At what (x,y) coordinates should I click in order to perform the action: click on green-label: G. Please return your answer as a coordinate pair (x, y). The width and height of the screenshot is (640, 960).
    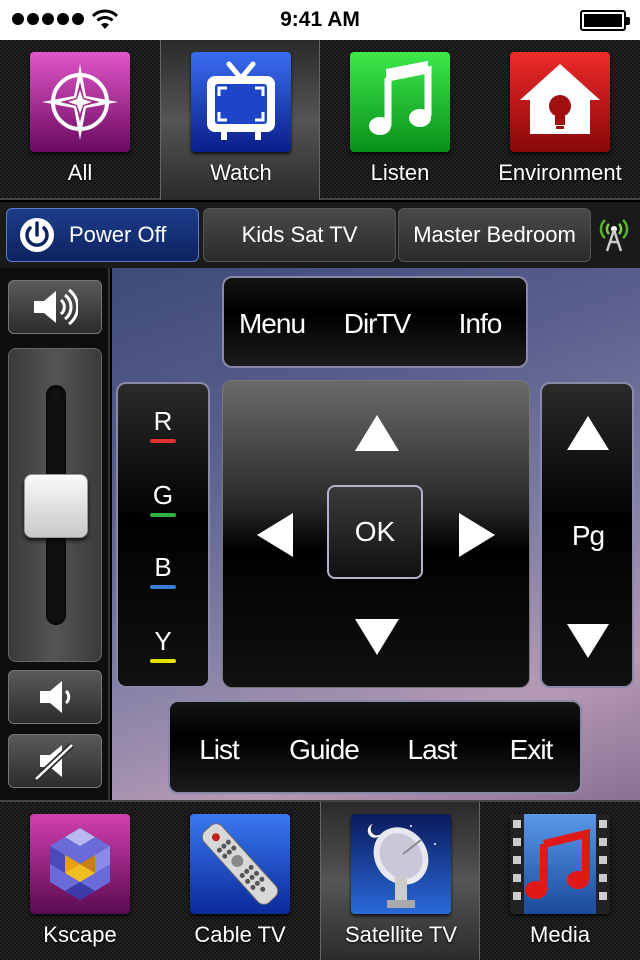
    Looking at the image, I should click on (163, 495).